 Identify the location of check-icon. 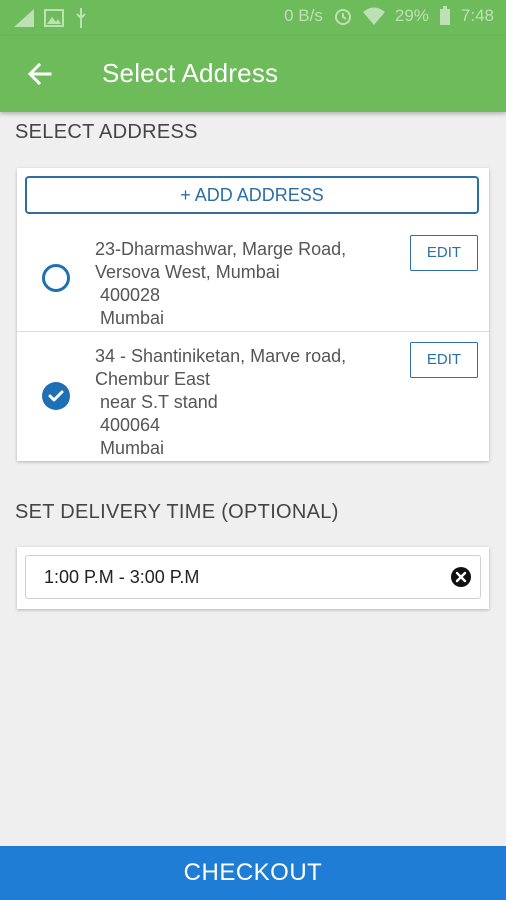
(56, 396).